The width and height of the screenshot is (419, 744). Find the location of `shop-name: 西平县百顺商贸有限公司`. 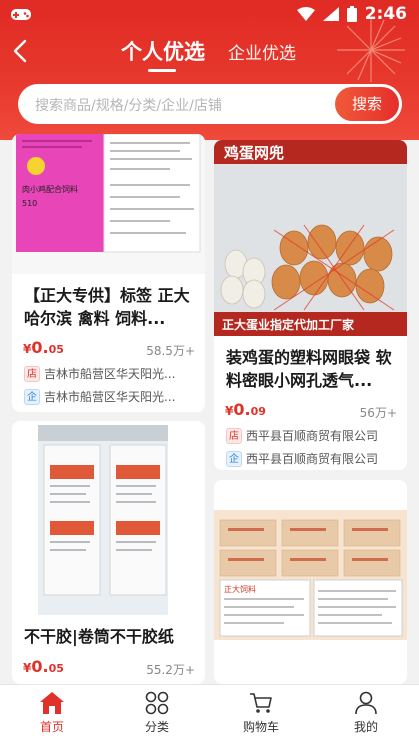

shop-name: 西平县百顺商贸有限公司 is located at coordinates (312, 435).